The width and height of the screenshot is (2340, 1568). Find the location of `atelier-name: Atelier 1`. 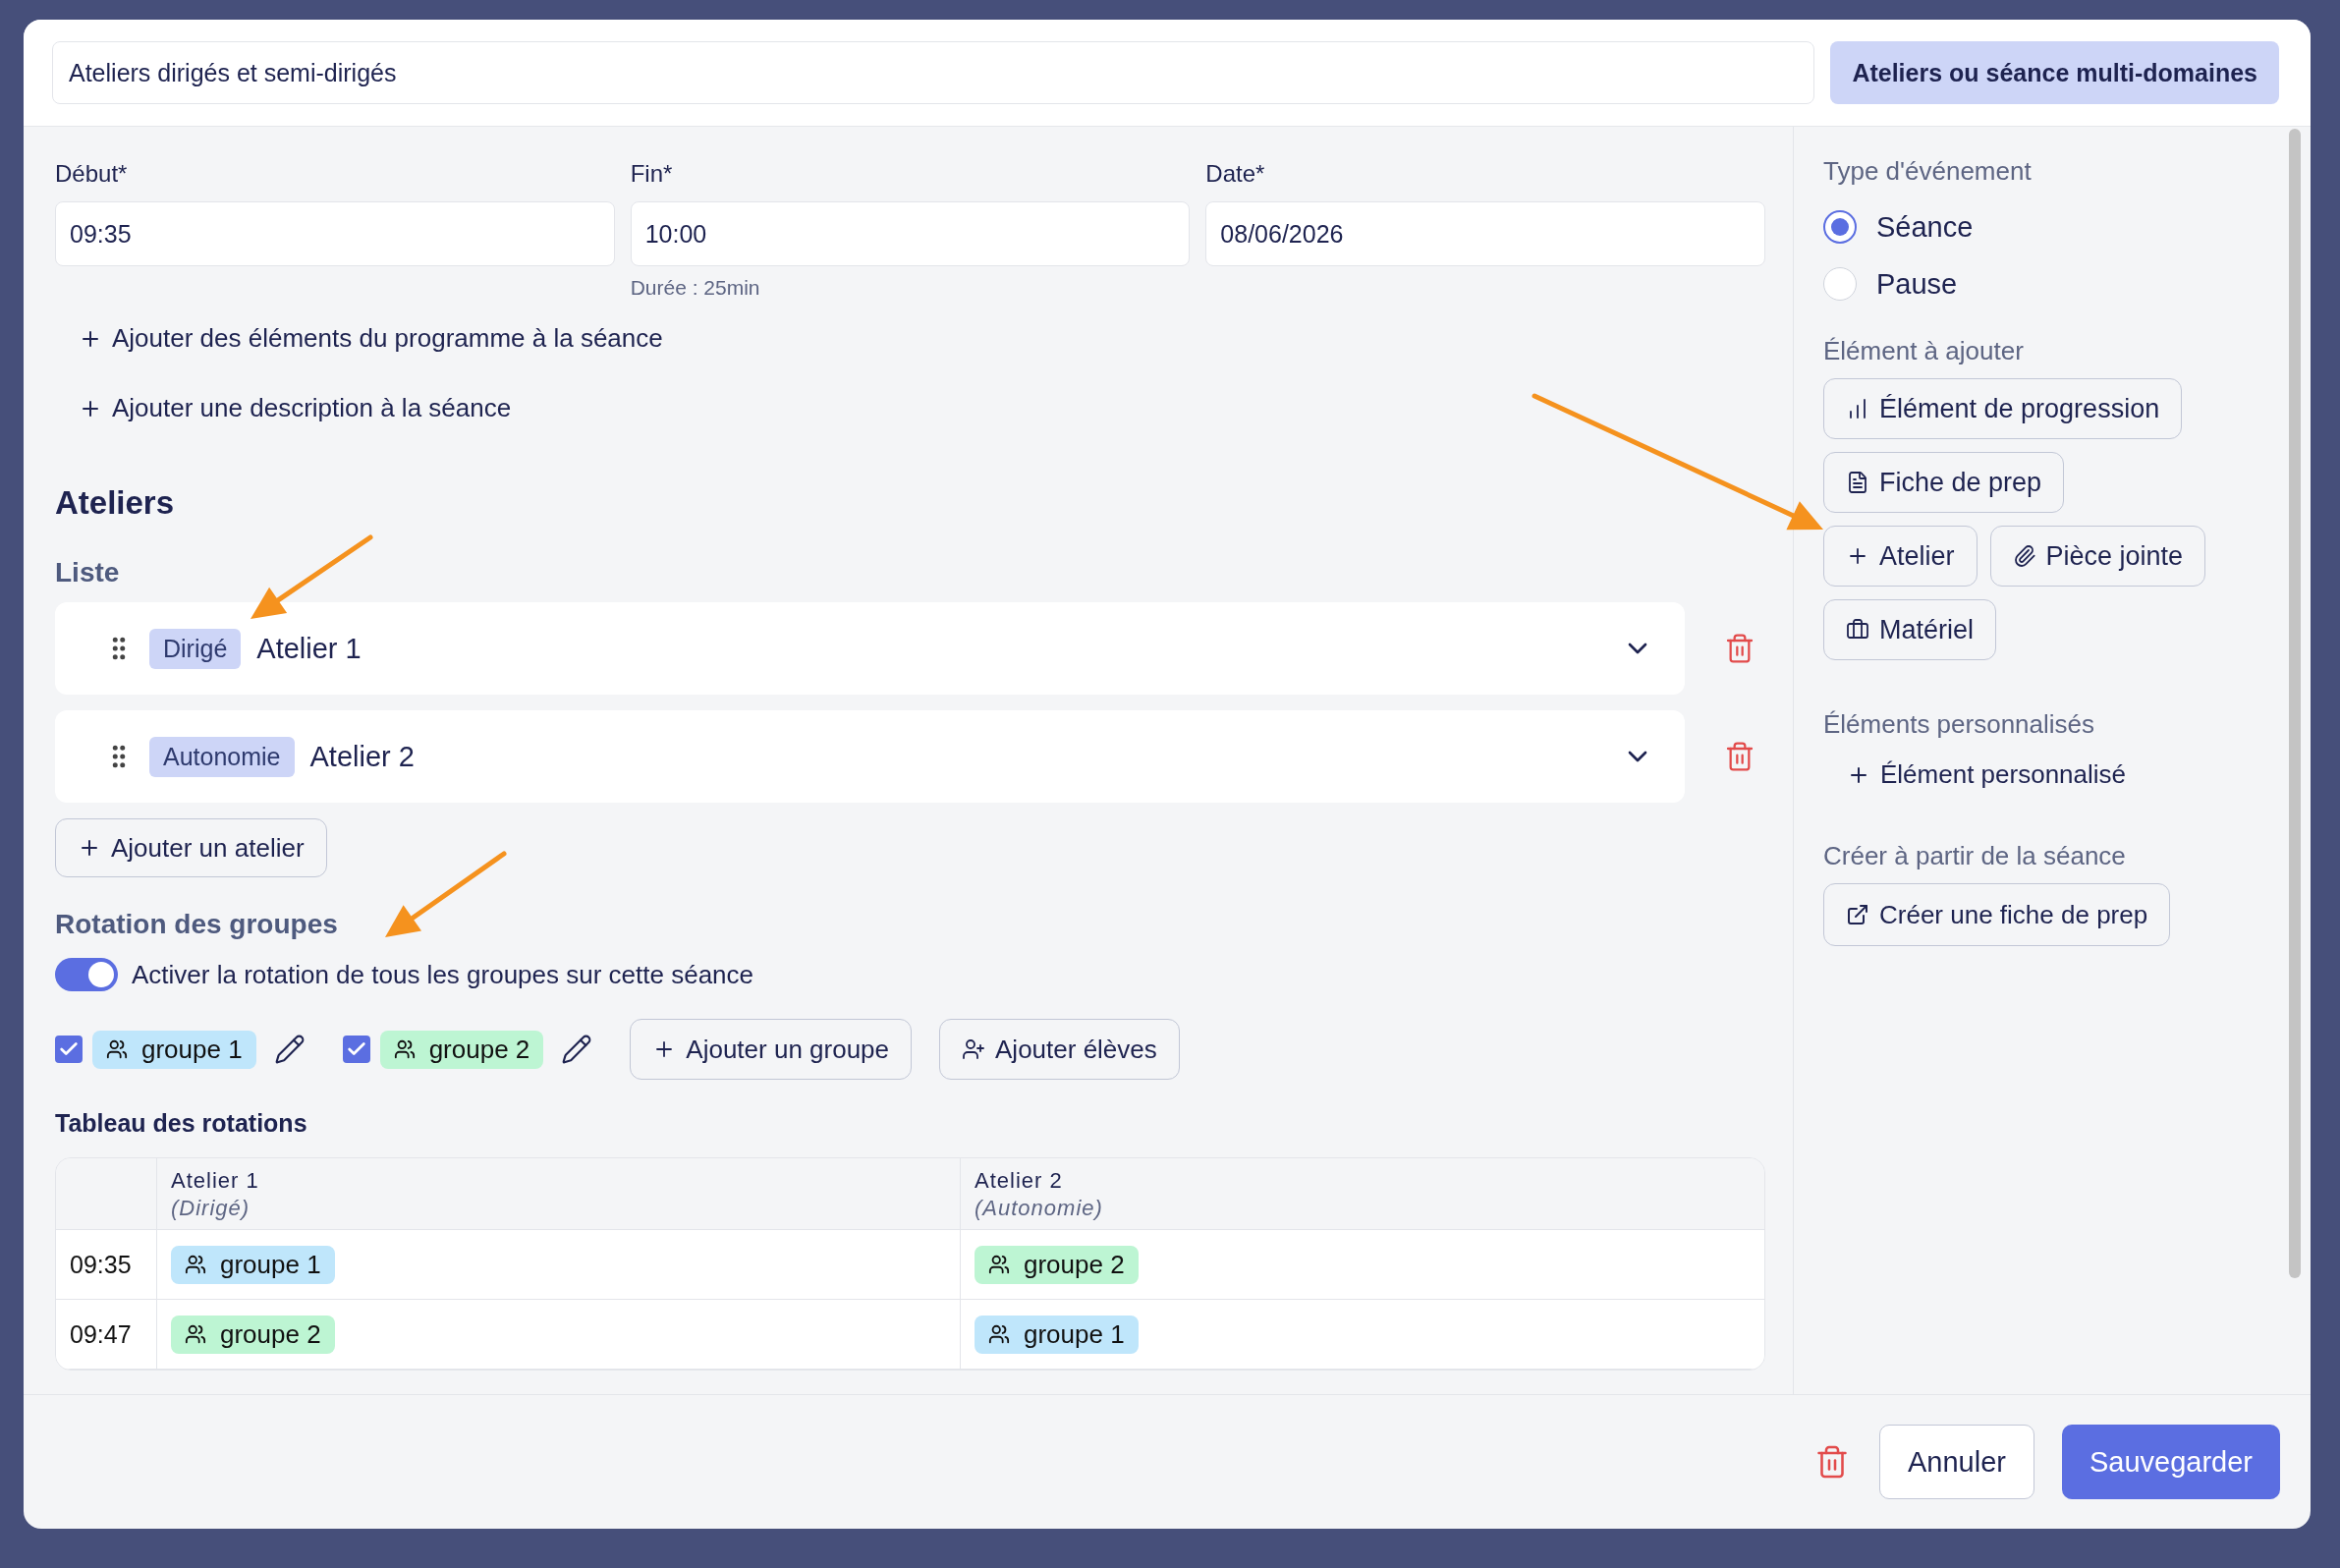

atelier-name: Atelier 1 is located at coordinates (309, 648).